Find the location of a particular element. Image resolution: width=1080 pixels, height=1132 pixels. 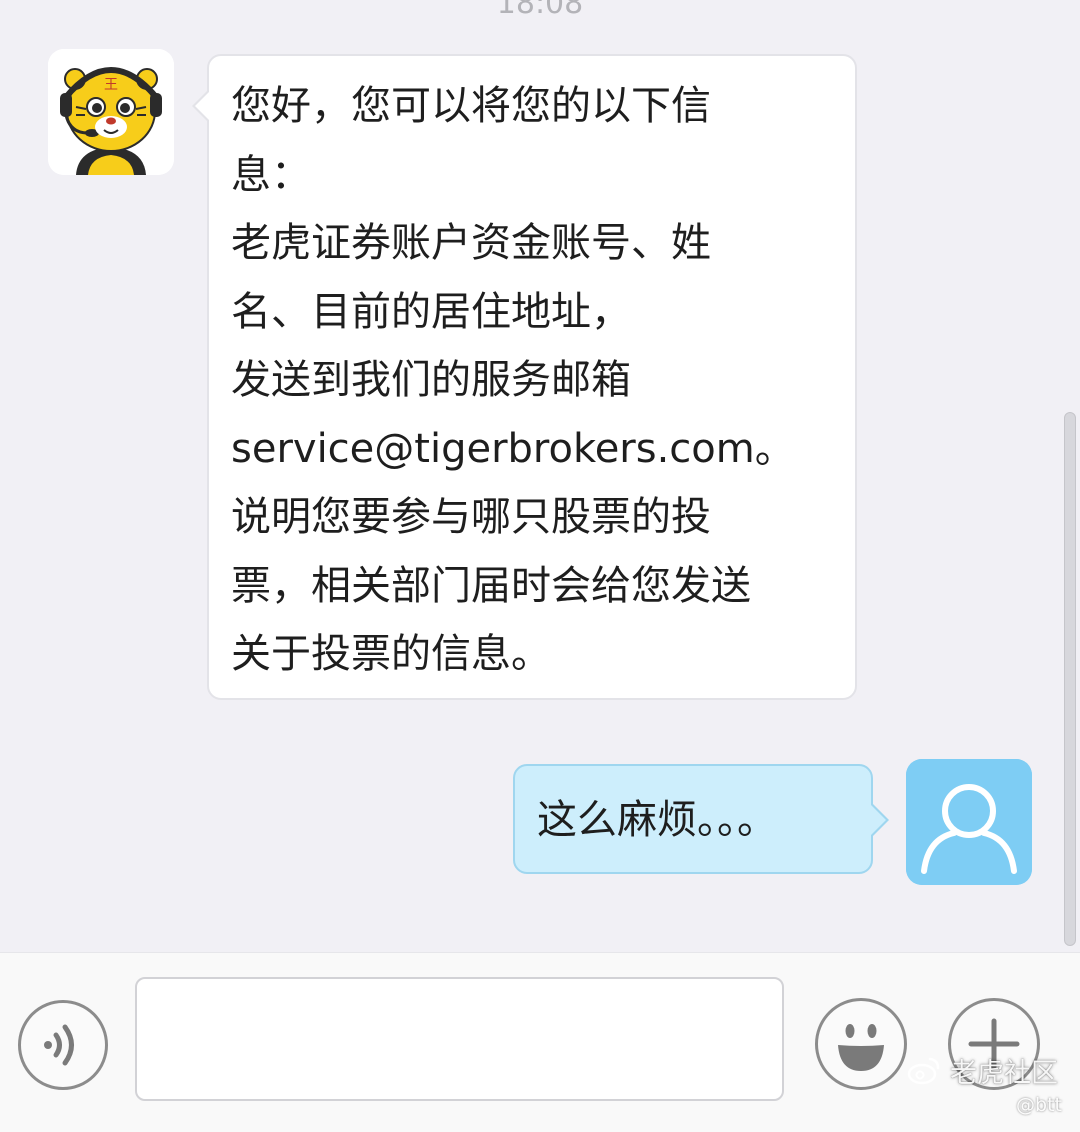

emoji-icon is located at coordinates (861, 1047).